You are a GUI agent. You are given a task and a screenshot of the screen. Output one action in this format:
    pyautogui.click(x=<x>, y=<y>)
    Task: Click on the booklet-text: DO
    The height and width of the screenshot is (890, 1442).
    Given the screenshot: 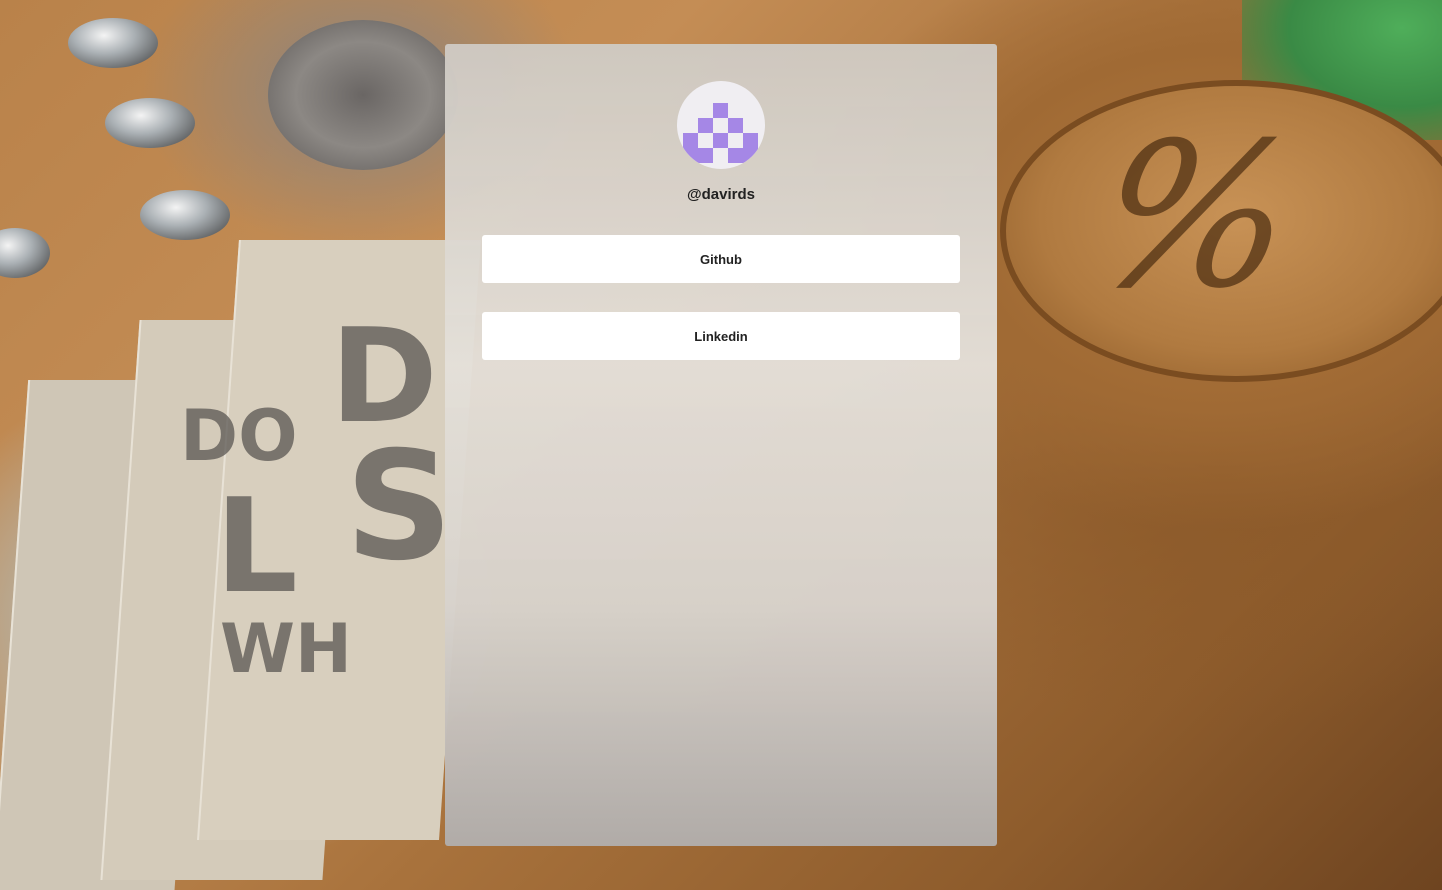 What is the action you would take?
    pyautogui.click(x=239, y=436)
    